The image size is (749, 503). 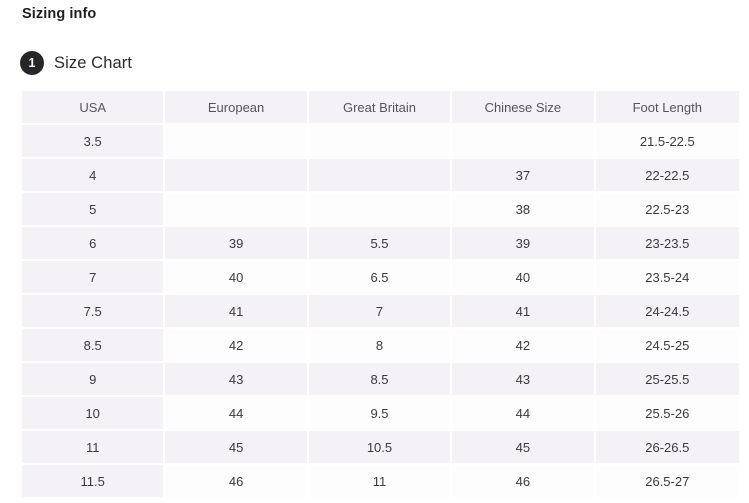 What do you see at coordinates (94, 482) in the screenshot?
I see `table-cell: 11.5` at bounding box center [94, 482].